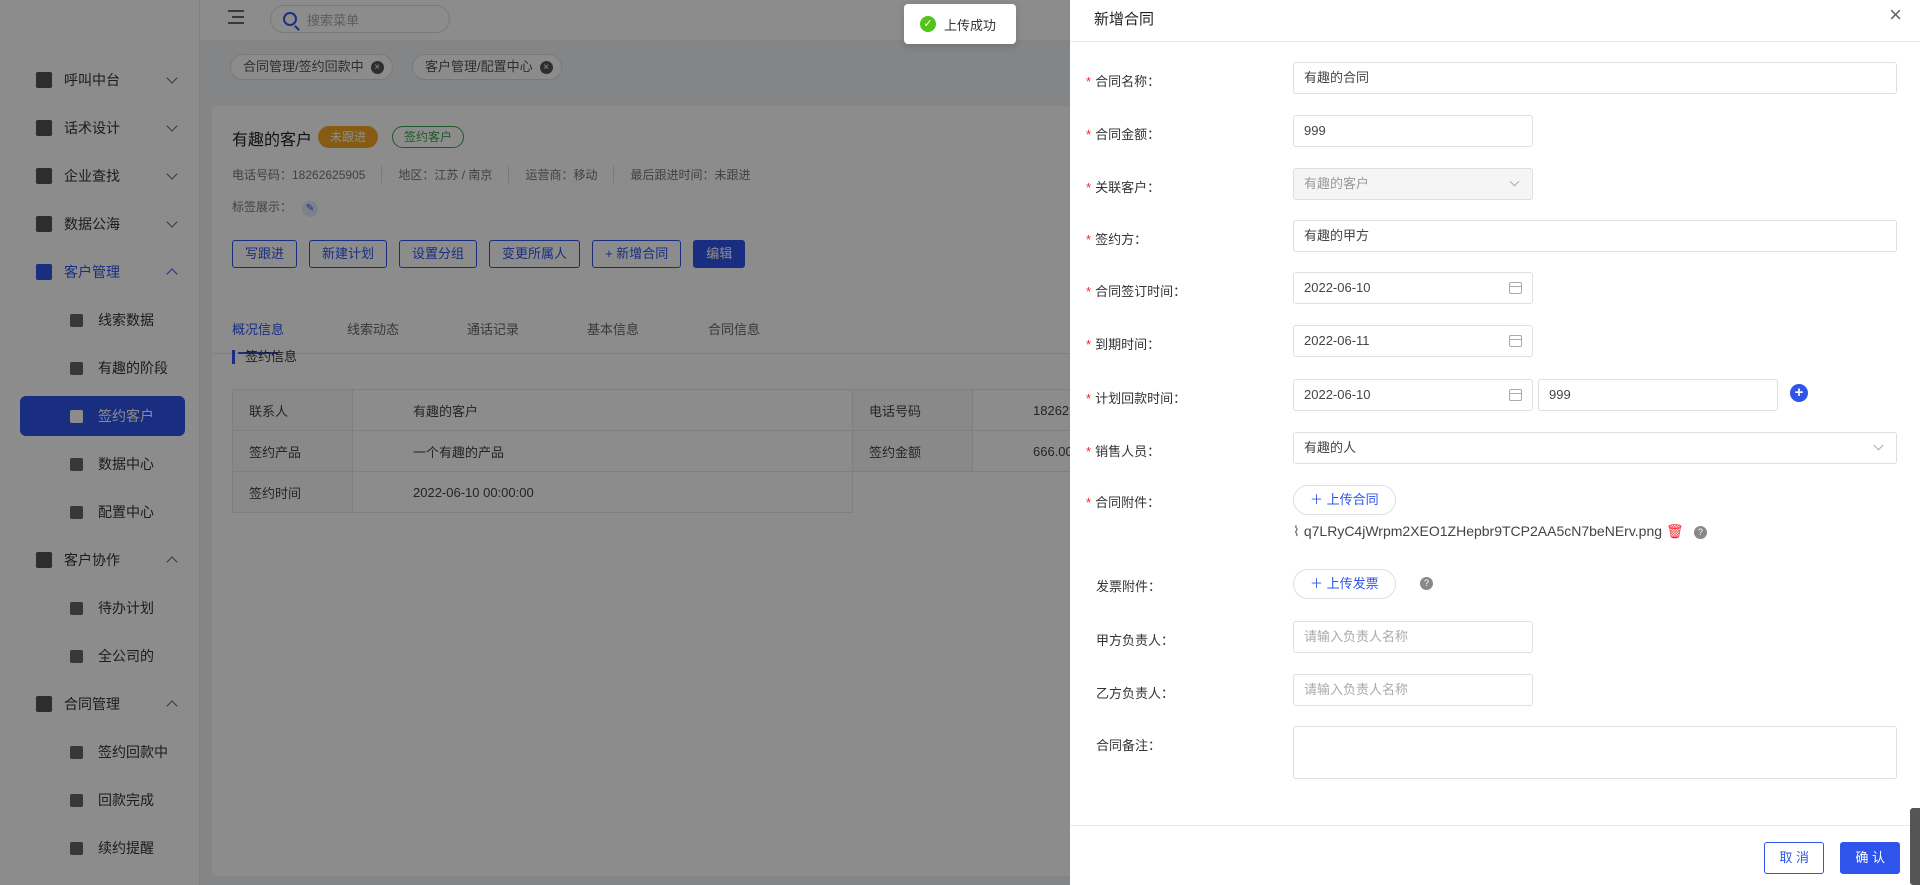 Image resolution: width=1920 pixels, height=885 pixels. I want to click on drawer-header: 新增合同 ×, so click(1495, 21).